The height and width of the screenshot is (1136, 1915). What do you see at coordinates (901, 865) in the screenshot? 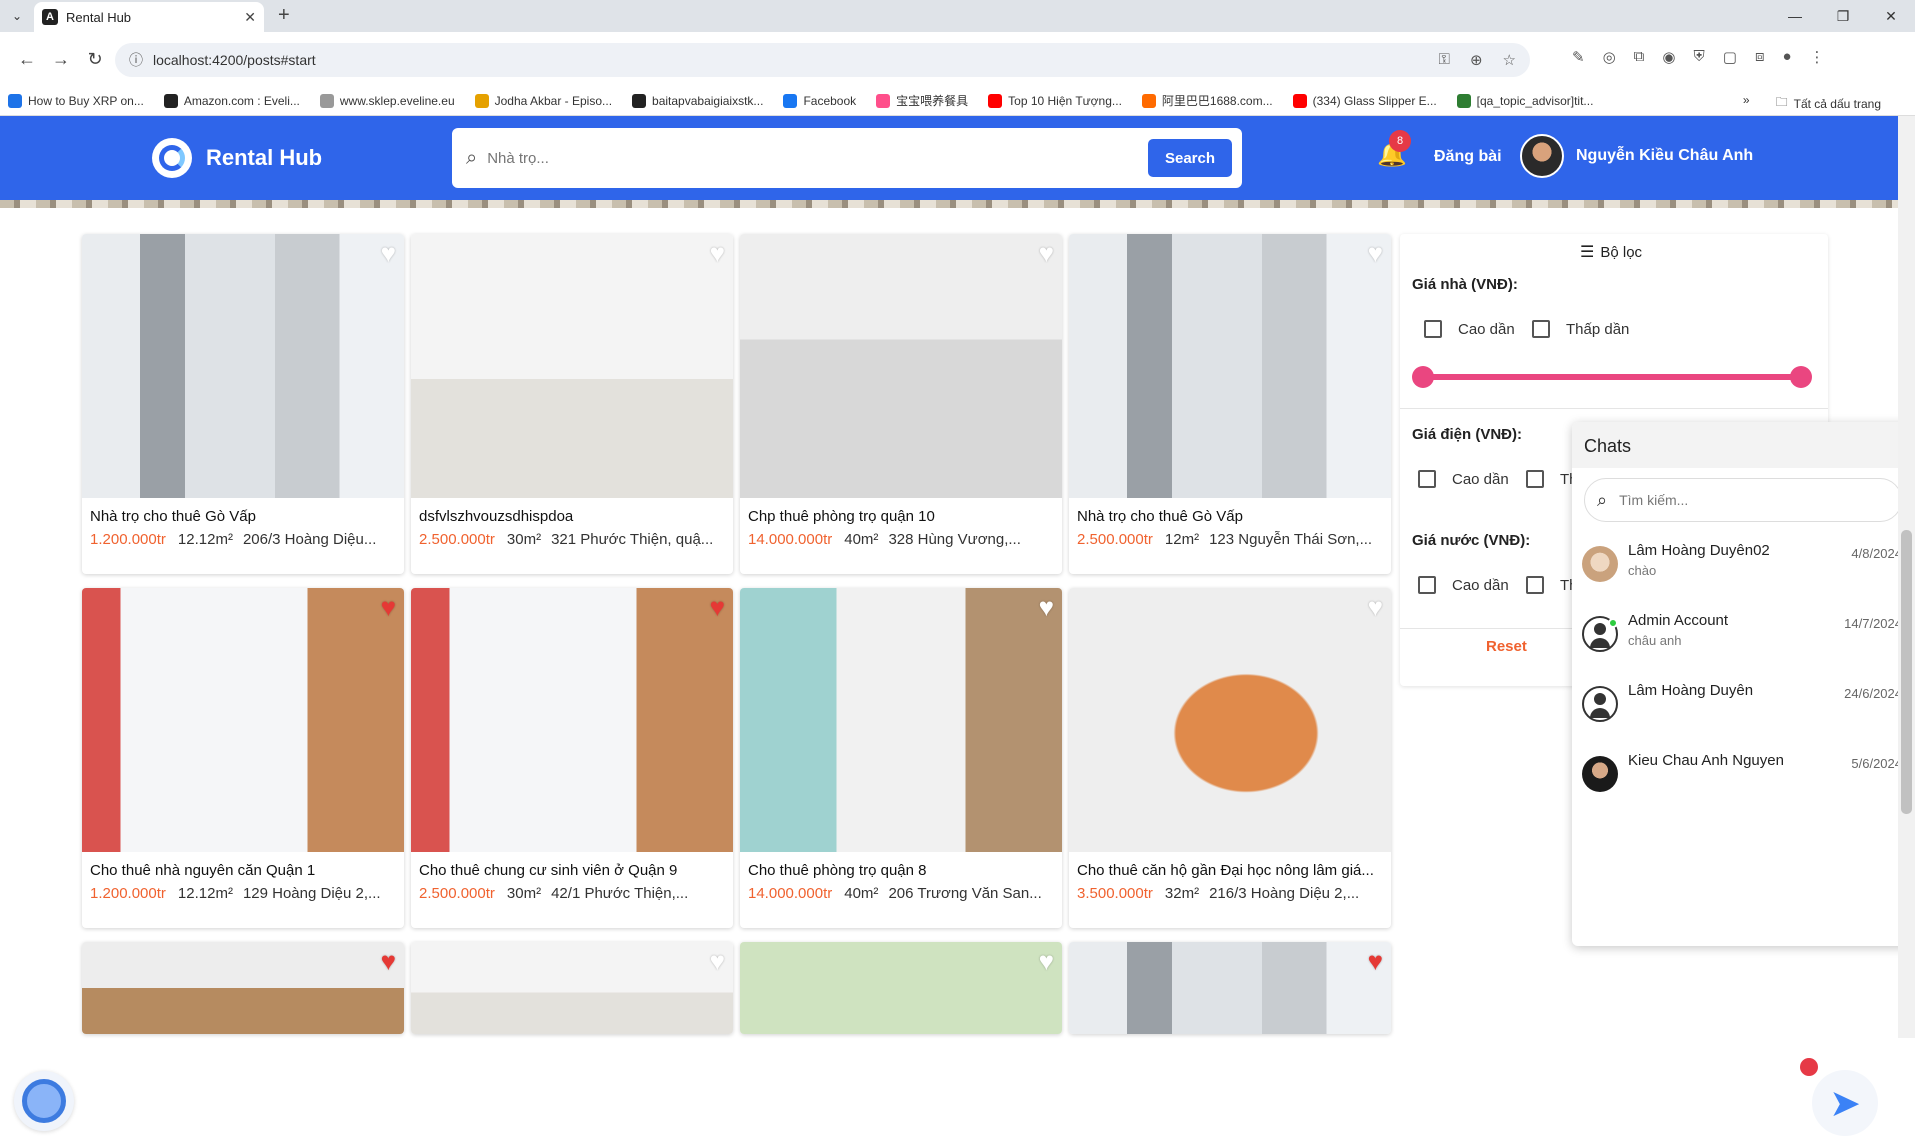
I see `listing-title: Cho thuê phòng trọ quận 8` at bounding box center [901, 865].